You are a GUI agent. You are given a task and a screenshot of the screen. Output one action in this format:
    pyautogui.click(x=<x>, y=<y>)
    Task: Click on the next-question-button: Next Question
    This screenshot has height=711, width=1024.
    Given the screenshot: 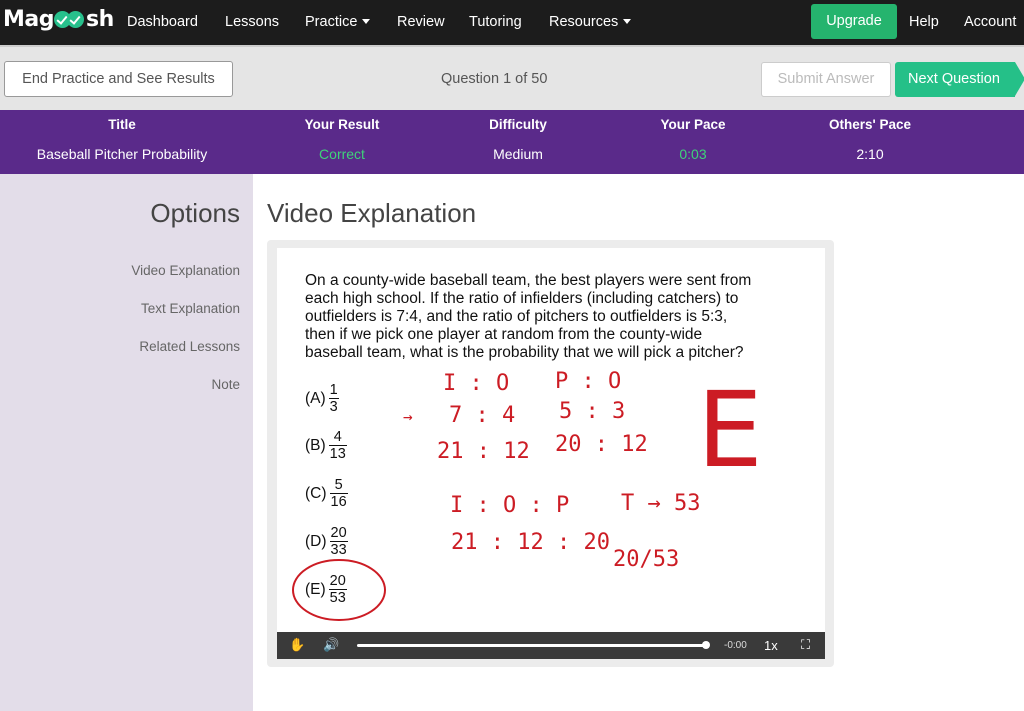 What is the action you would take?
    pyautogui.click(x=959, y=79)
    